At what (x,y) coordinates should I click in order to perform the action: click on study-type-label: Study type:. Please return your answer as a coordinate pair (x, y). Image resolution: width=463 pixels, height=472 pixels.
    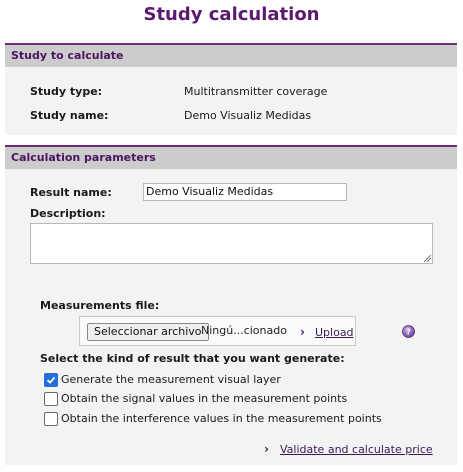
    Looking at the image, I should click on (66, 91).